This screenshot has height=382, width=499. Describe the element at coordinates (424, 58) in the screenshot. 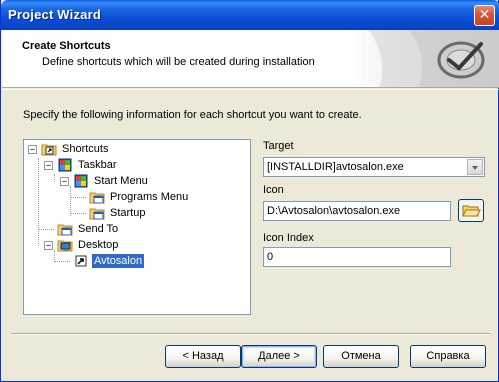

I see `wizard-banner-icon` at that location.